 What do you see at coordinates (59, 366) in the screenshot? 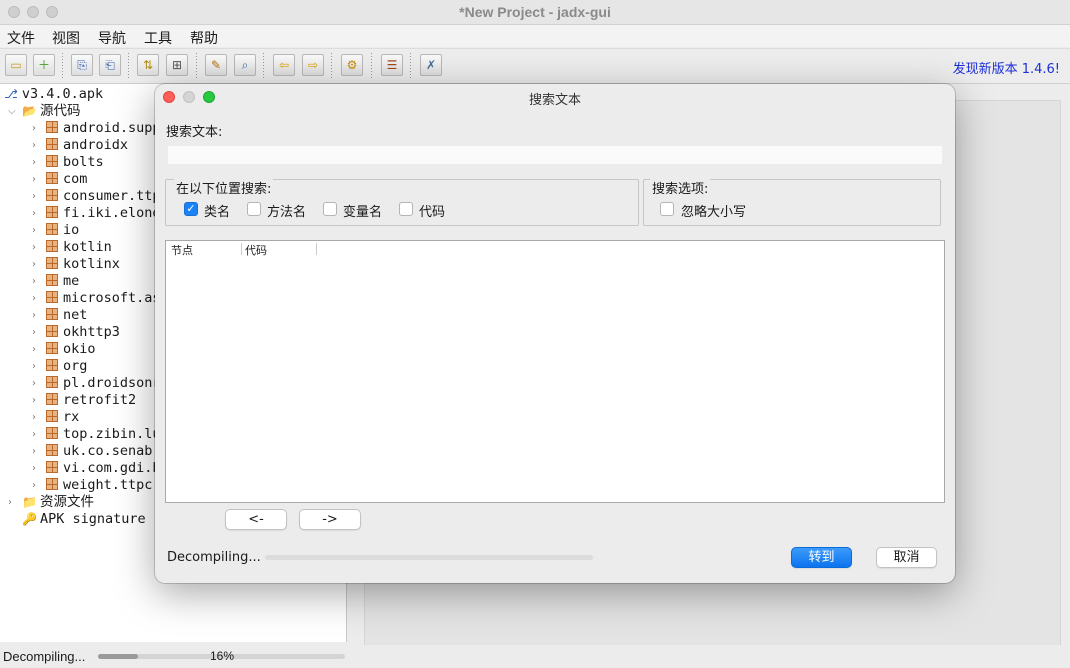
I see `tree-package-item: › org` at bounding box center [59, 366].